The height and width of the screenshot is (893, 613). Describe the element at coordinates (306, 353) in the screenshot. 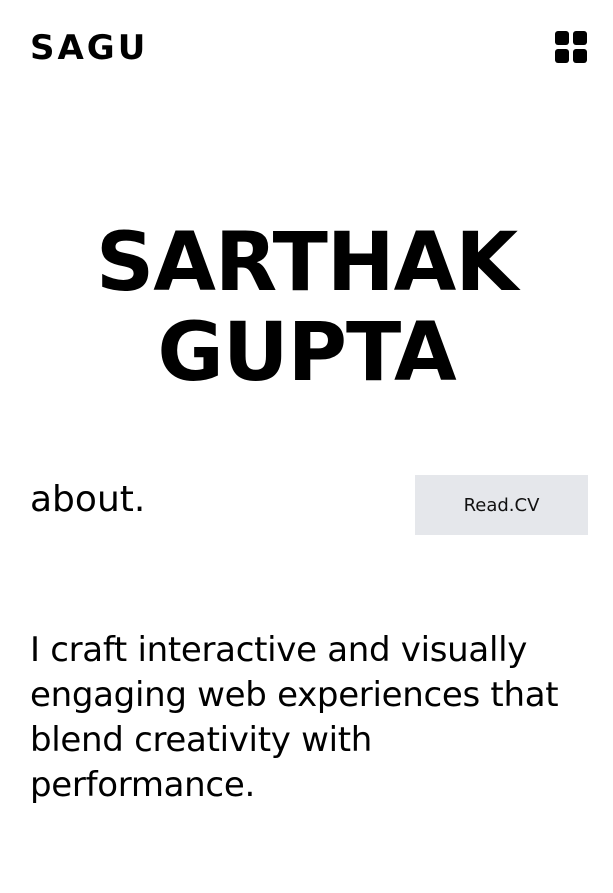

I see `hero-last-name: GUPTA` at that location.